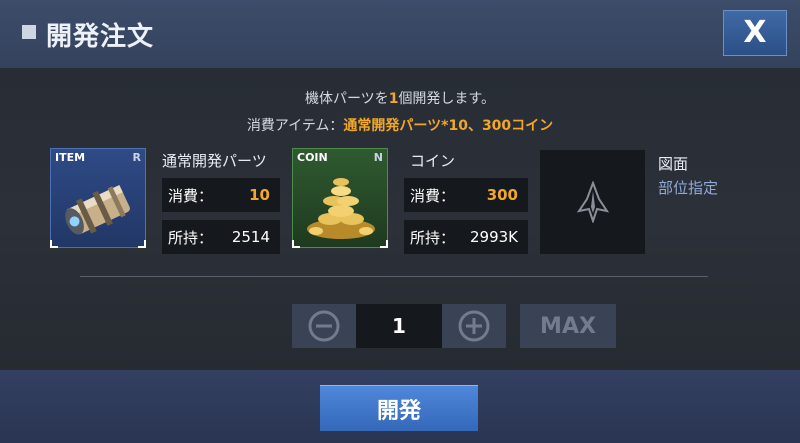  Describe the element at coordinates (100, 37) in the screenshot. I see `dialog-title: 開発注文` at that location.